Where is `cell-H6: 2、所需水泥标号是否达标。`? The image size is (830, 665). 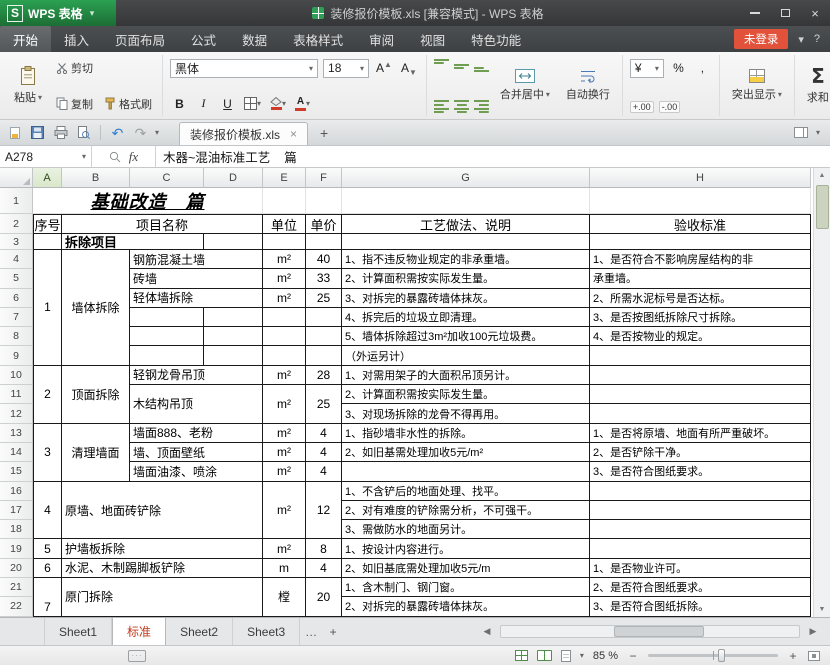 cell-H6: 2、所需水泥标号是否达标。 is located at coordinates (700, 298).